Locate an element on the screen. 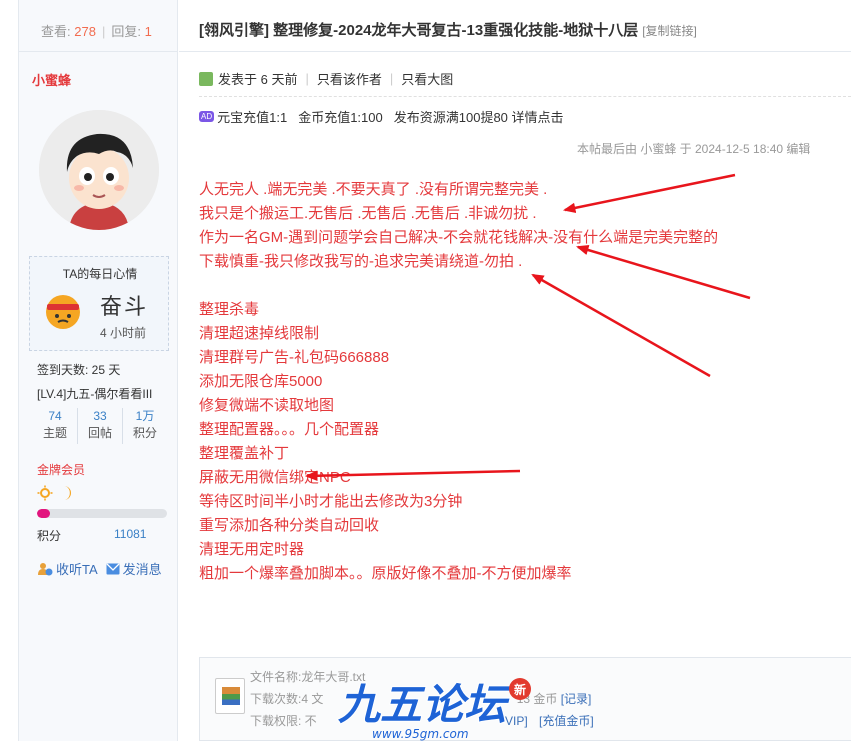 The height and width of the screenshot is (741, 851). author-name: 小蜜蜂 is located at coordinates (51, 79).